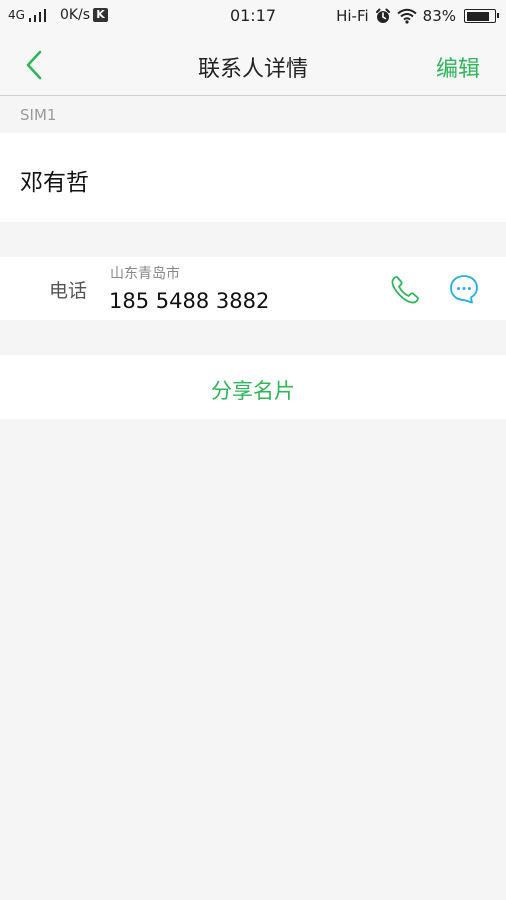 This screenshot has height=900, width=506. I want to click on status-right: Hi-Fi 83%, so click(417, 16).